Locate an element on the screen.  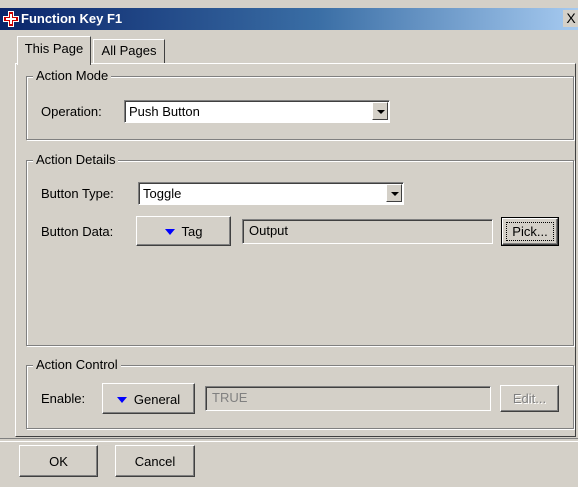
action-mode-group: Action Mode Operation: Push Button is located at coordinates (300, 104).